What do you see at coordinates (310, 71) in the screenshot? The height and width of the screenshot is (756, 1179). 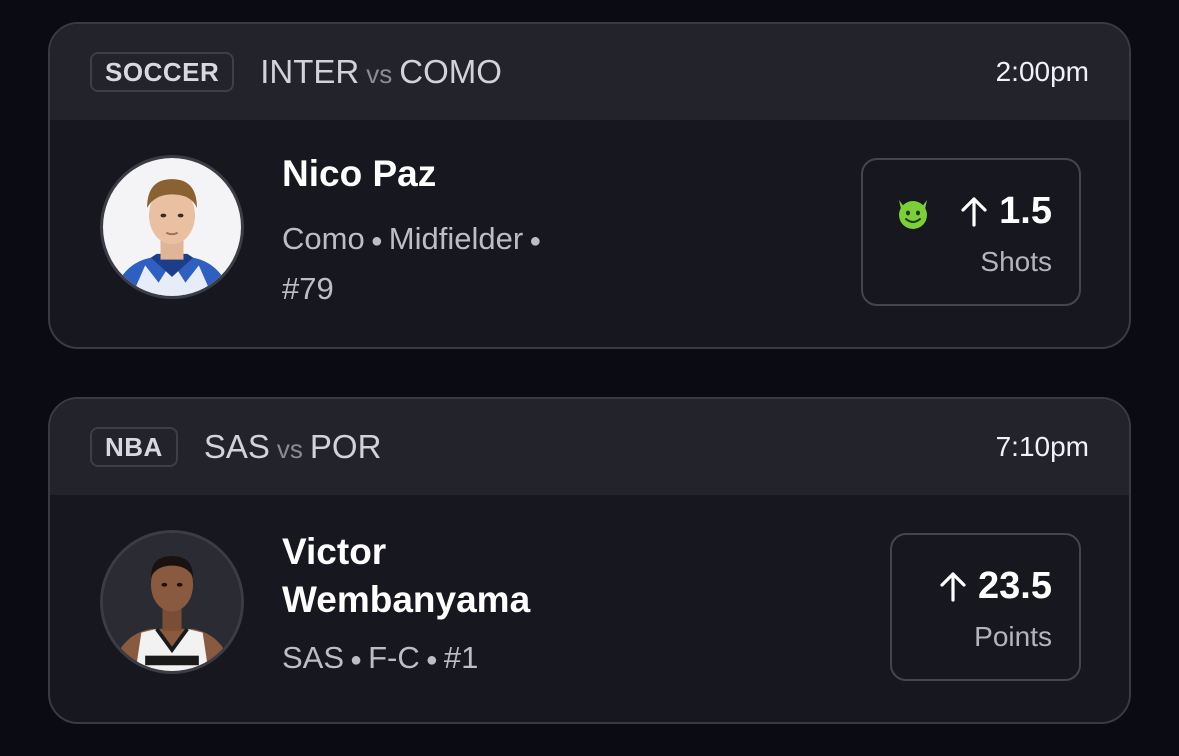 I see `home-team: INTER` at bounding box center [310, 71].